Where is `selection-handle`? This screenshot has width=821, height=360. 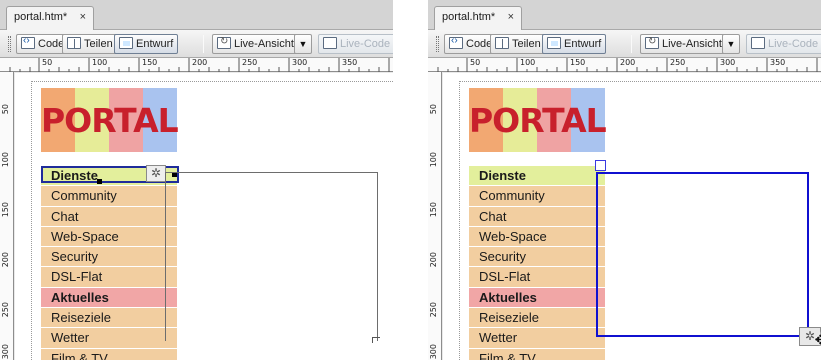
selection-handle is located at coordinates (99, 181).